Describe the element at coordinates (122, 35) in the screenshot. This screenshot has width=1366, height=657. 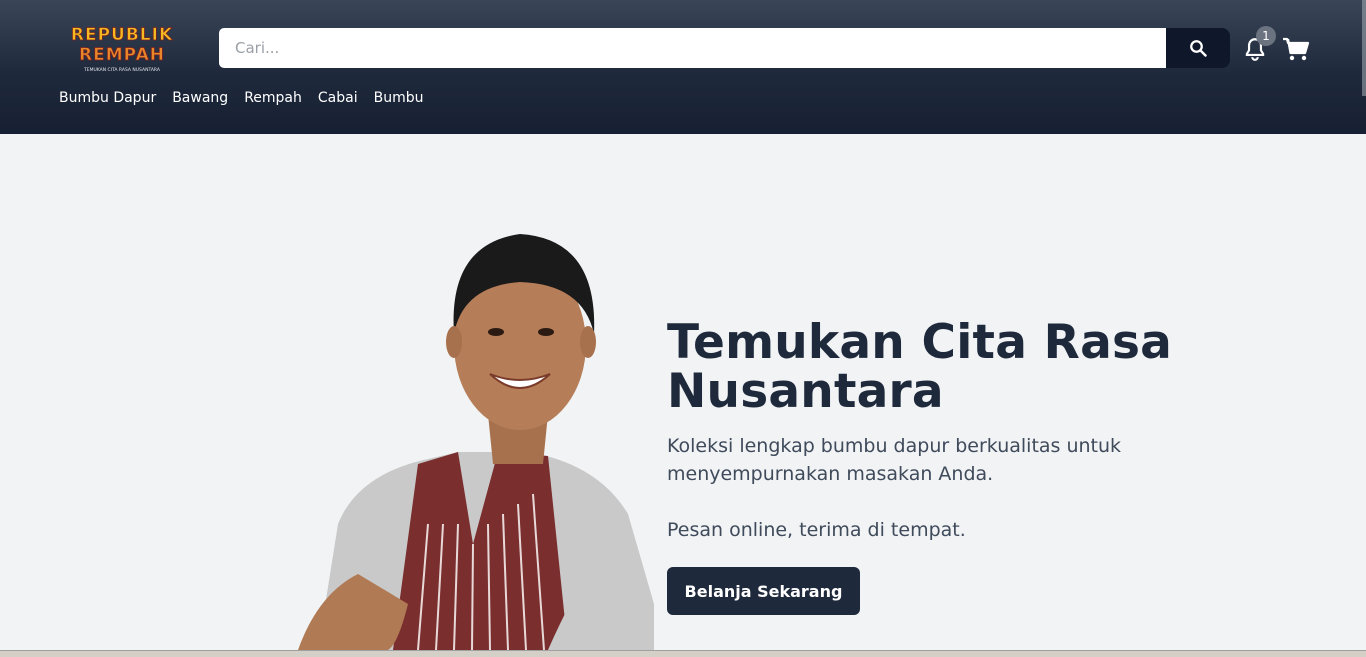
I see `svg-text: REPUBLIK` at that location.